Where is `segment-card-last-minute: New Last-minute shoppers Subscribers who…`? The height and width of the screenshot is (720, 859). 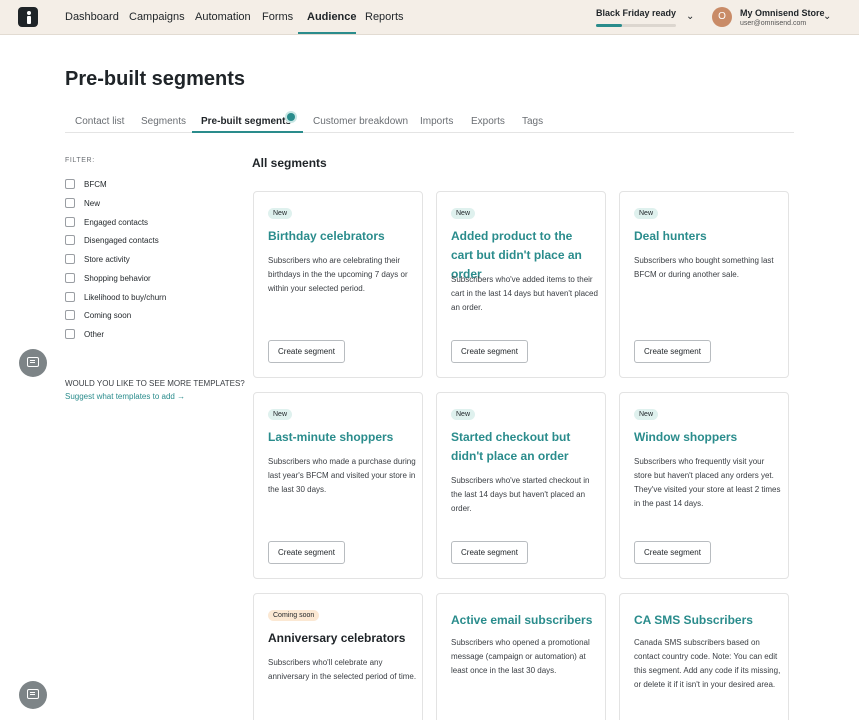 segment-card-last-minute: New Last-minute shoppers Subscribers who… is located at coordinates (338, 485).